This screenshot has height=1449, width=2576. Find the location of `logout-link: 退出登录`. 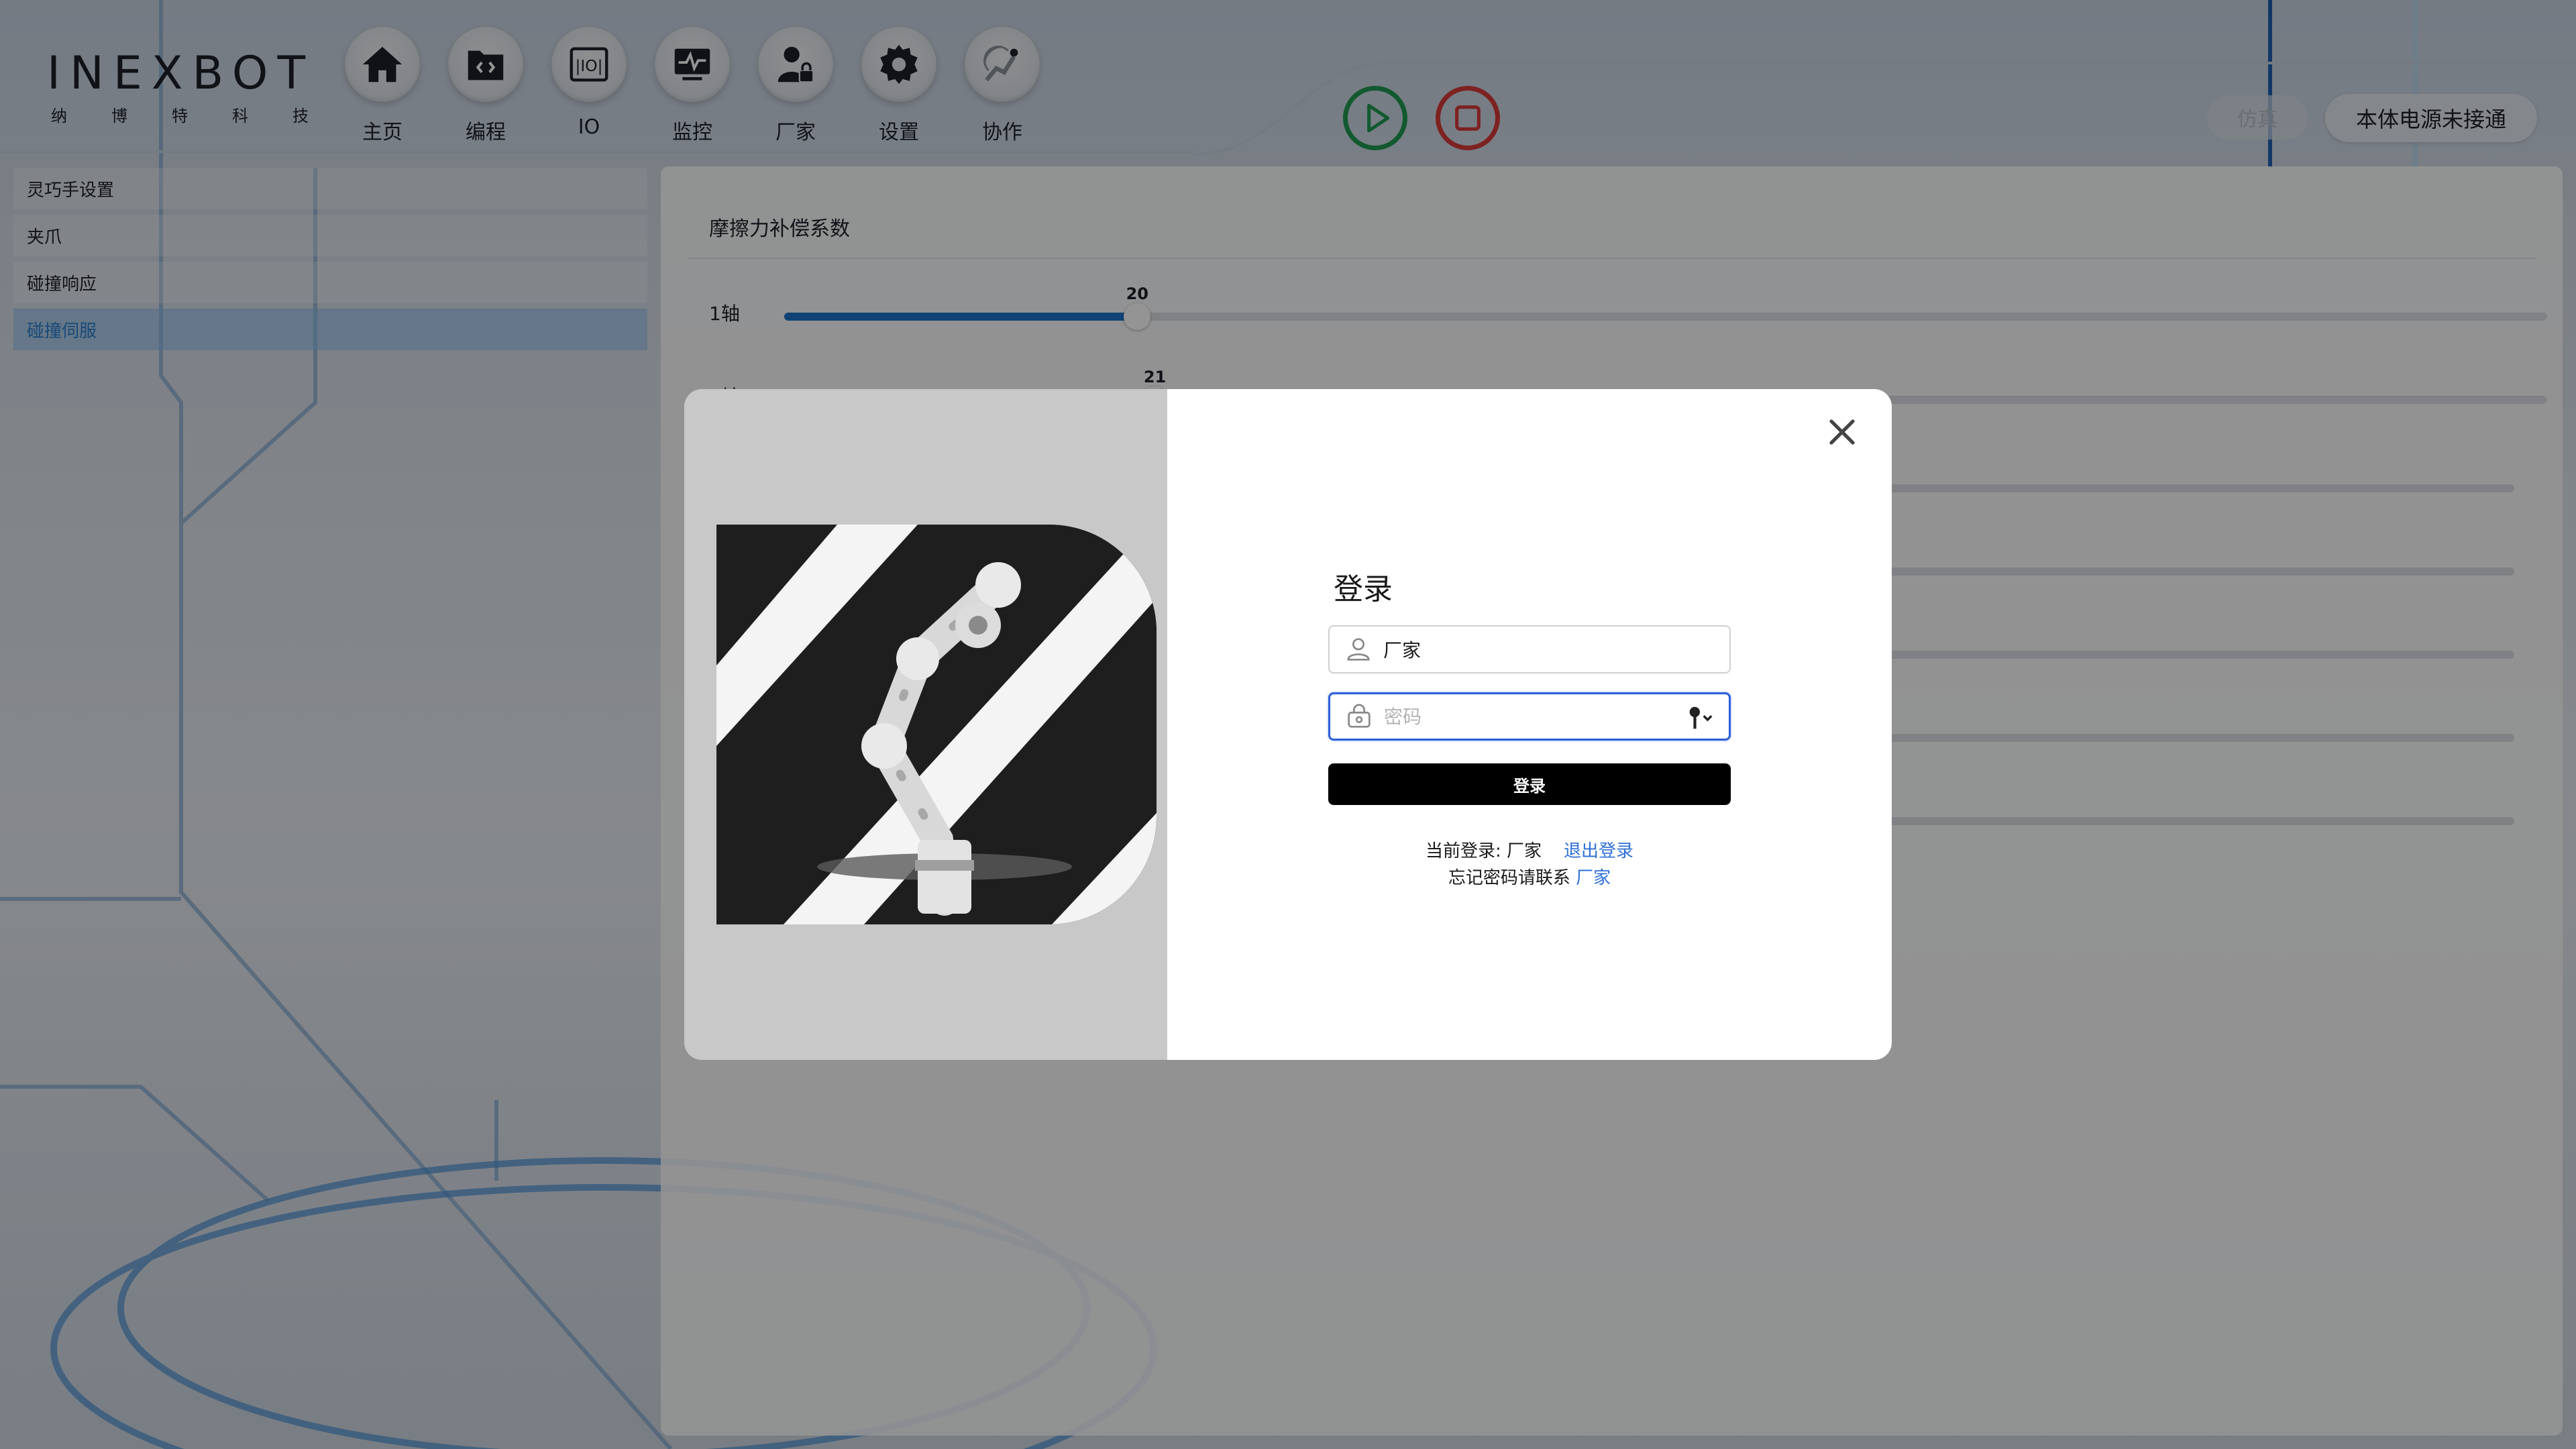

logout-link: 退出登录 is located at coordinates (1598, 851).